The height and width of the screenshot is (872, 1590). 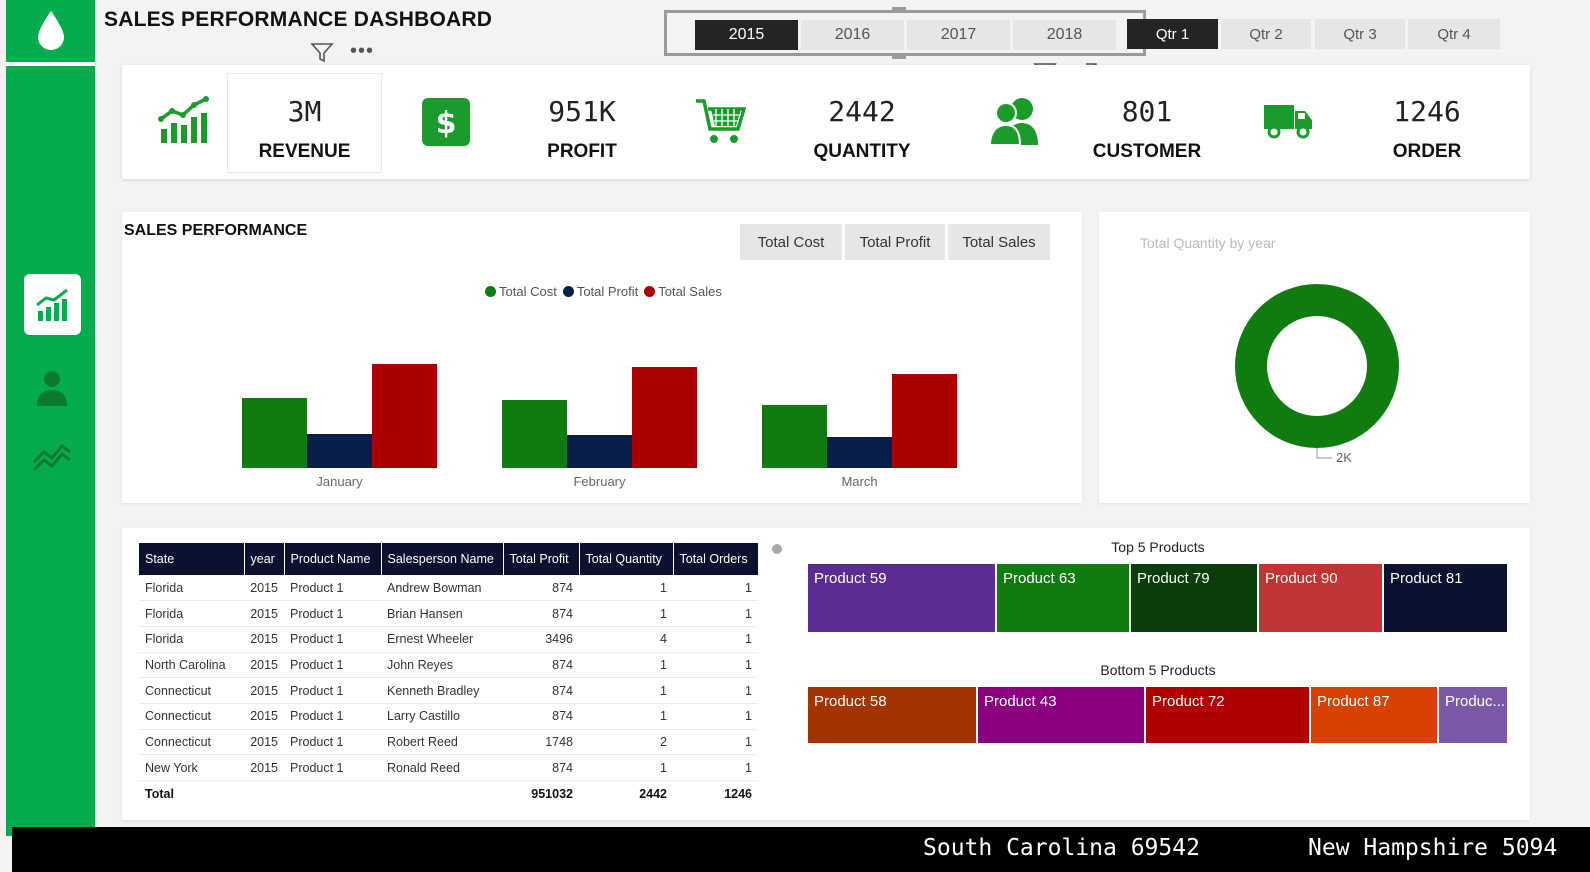 What do you see at coordinates (191, 767) in the screenshot?
I see `table-cell: New York` at bounding box center [191, 767].